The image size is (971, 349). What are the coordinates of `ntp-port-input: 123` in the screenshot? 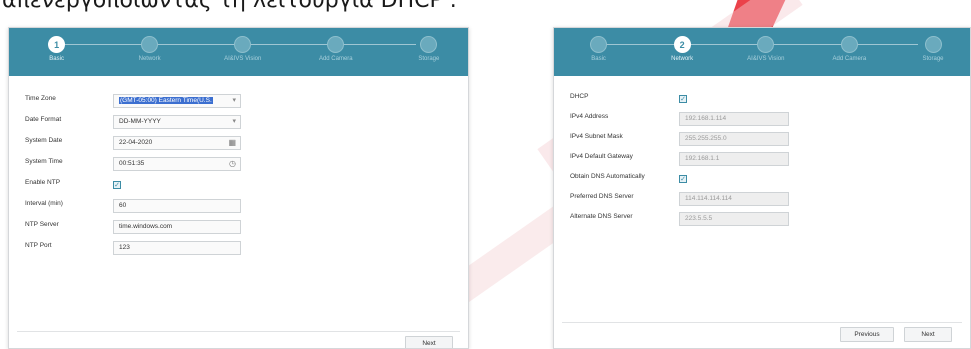 It's located at (177, 248).